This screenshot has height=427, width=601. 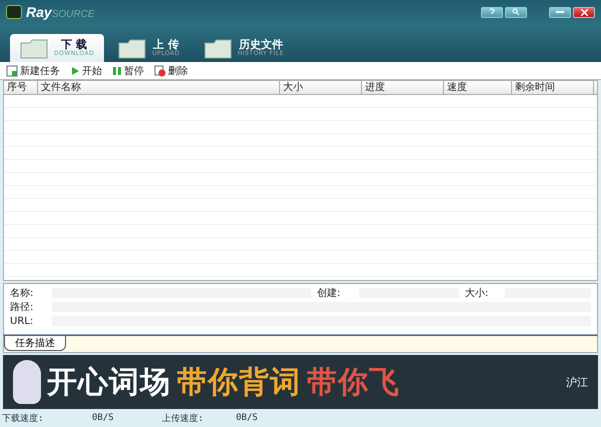 I want to click on field-label: 大小:, so click(x=477, y=293).